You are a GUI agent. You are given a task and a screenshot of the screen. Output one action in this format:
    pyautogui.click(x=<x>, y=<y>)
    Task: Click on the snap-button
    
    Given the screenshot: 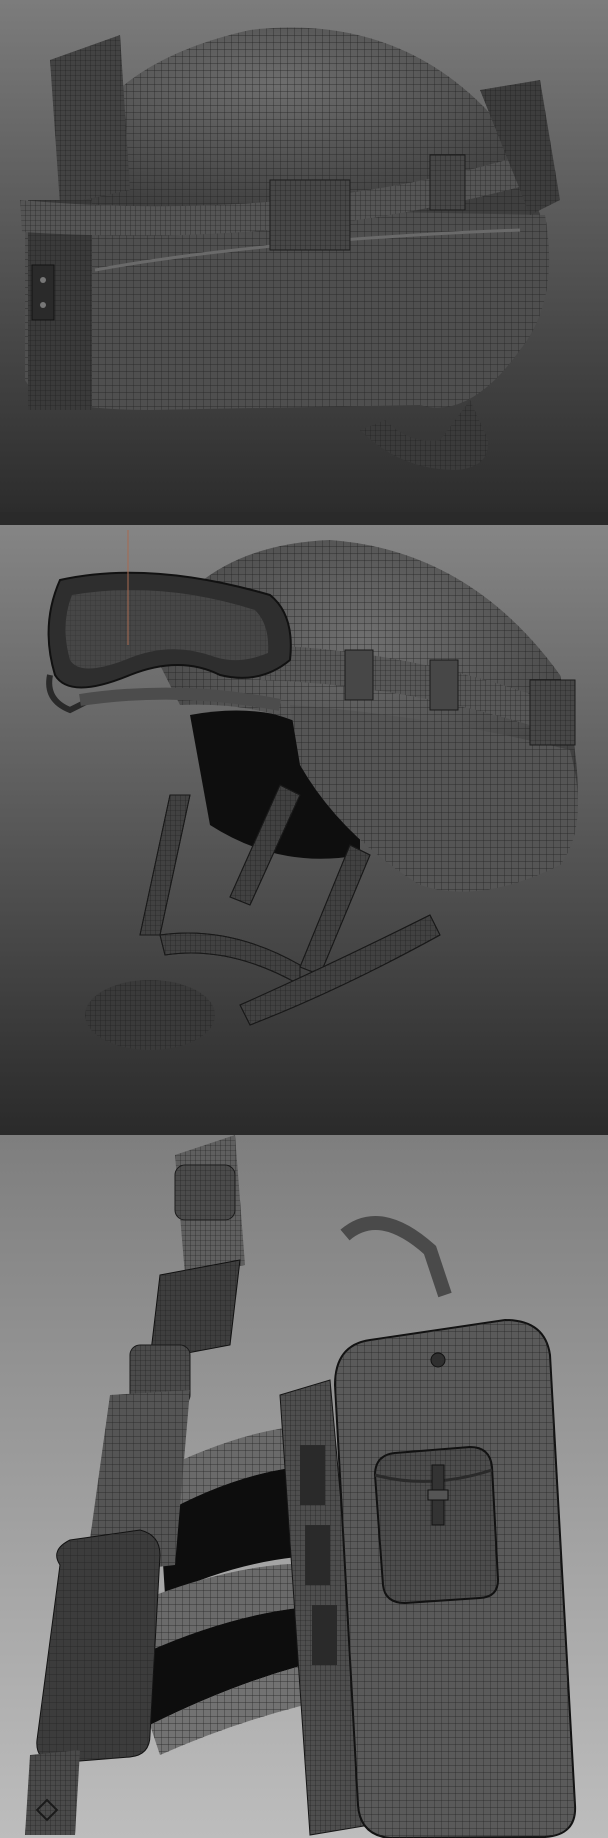 What is the action you would take?
    pyautogui.click(x=438, y=1360)
    